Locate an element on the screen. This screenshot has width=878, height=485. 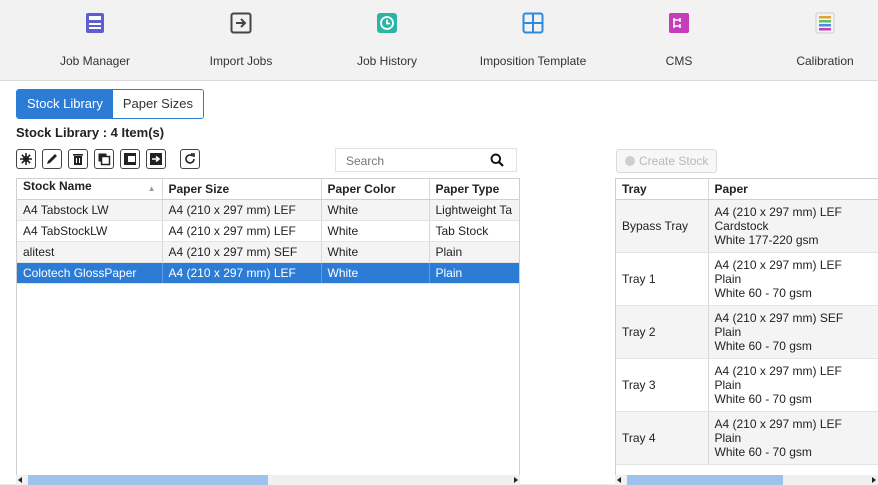
calibration-button: Calibration is located at coordinates (816, 42).